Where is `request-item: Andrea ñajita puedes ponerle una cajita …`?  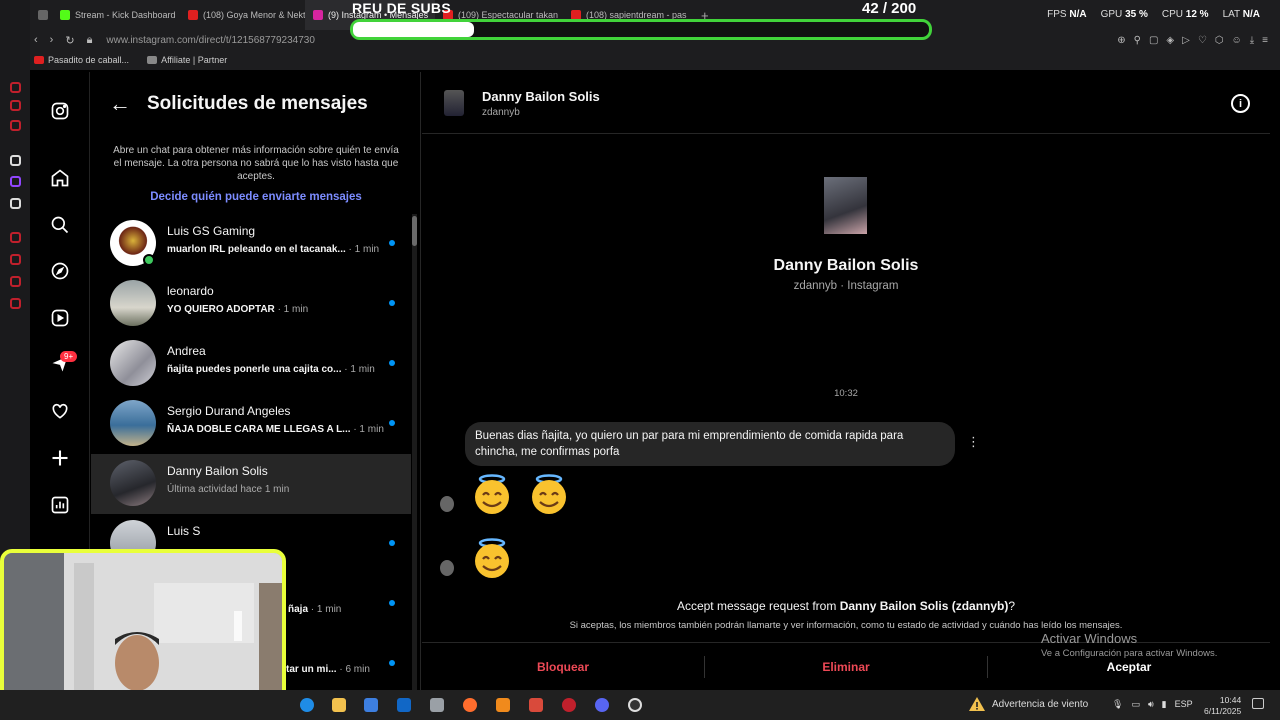 request-item: Andrea ñajita puedes ponerle una cajita … is located at coordinates (251, 364).